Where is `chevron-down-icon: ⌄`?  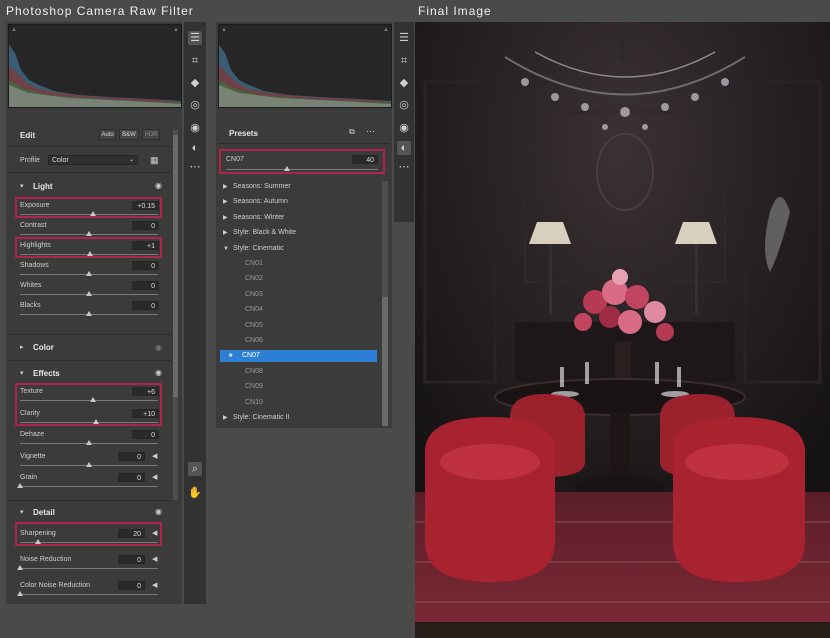
chevron-down-icon: ⌄ is located at coordinates (131, 160).